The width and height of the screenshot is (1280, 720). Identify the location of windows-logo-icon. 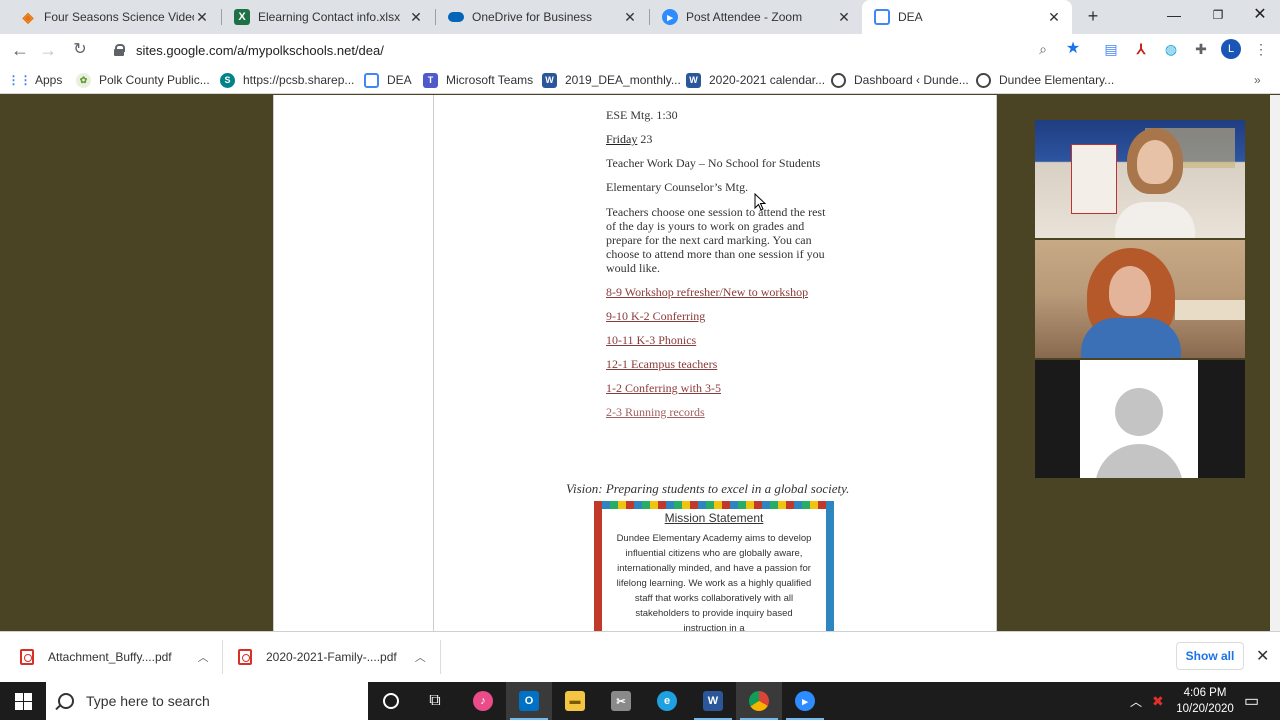
(19, 697).